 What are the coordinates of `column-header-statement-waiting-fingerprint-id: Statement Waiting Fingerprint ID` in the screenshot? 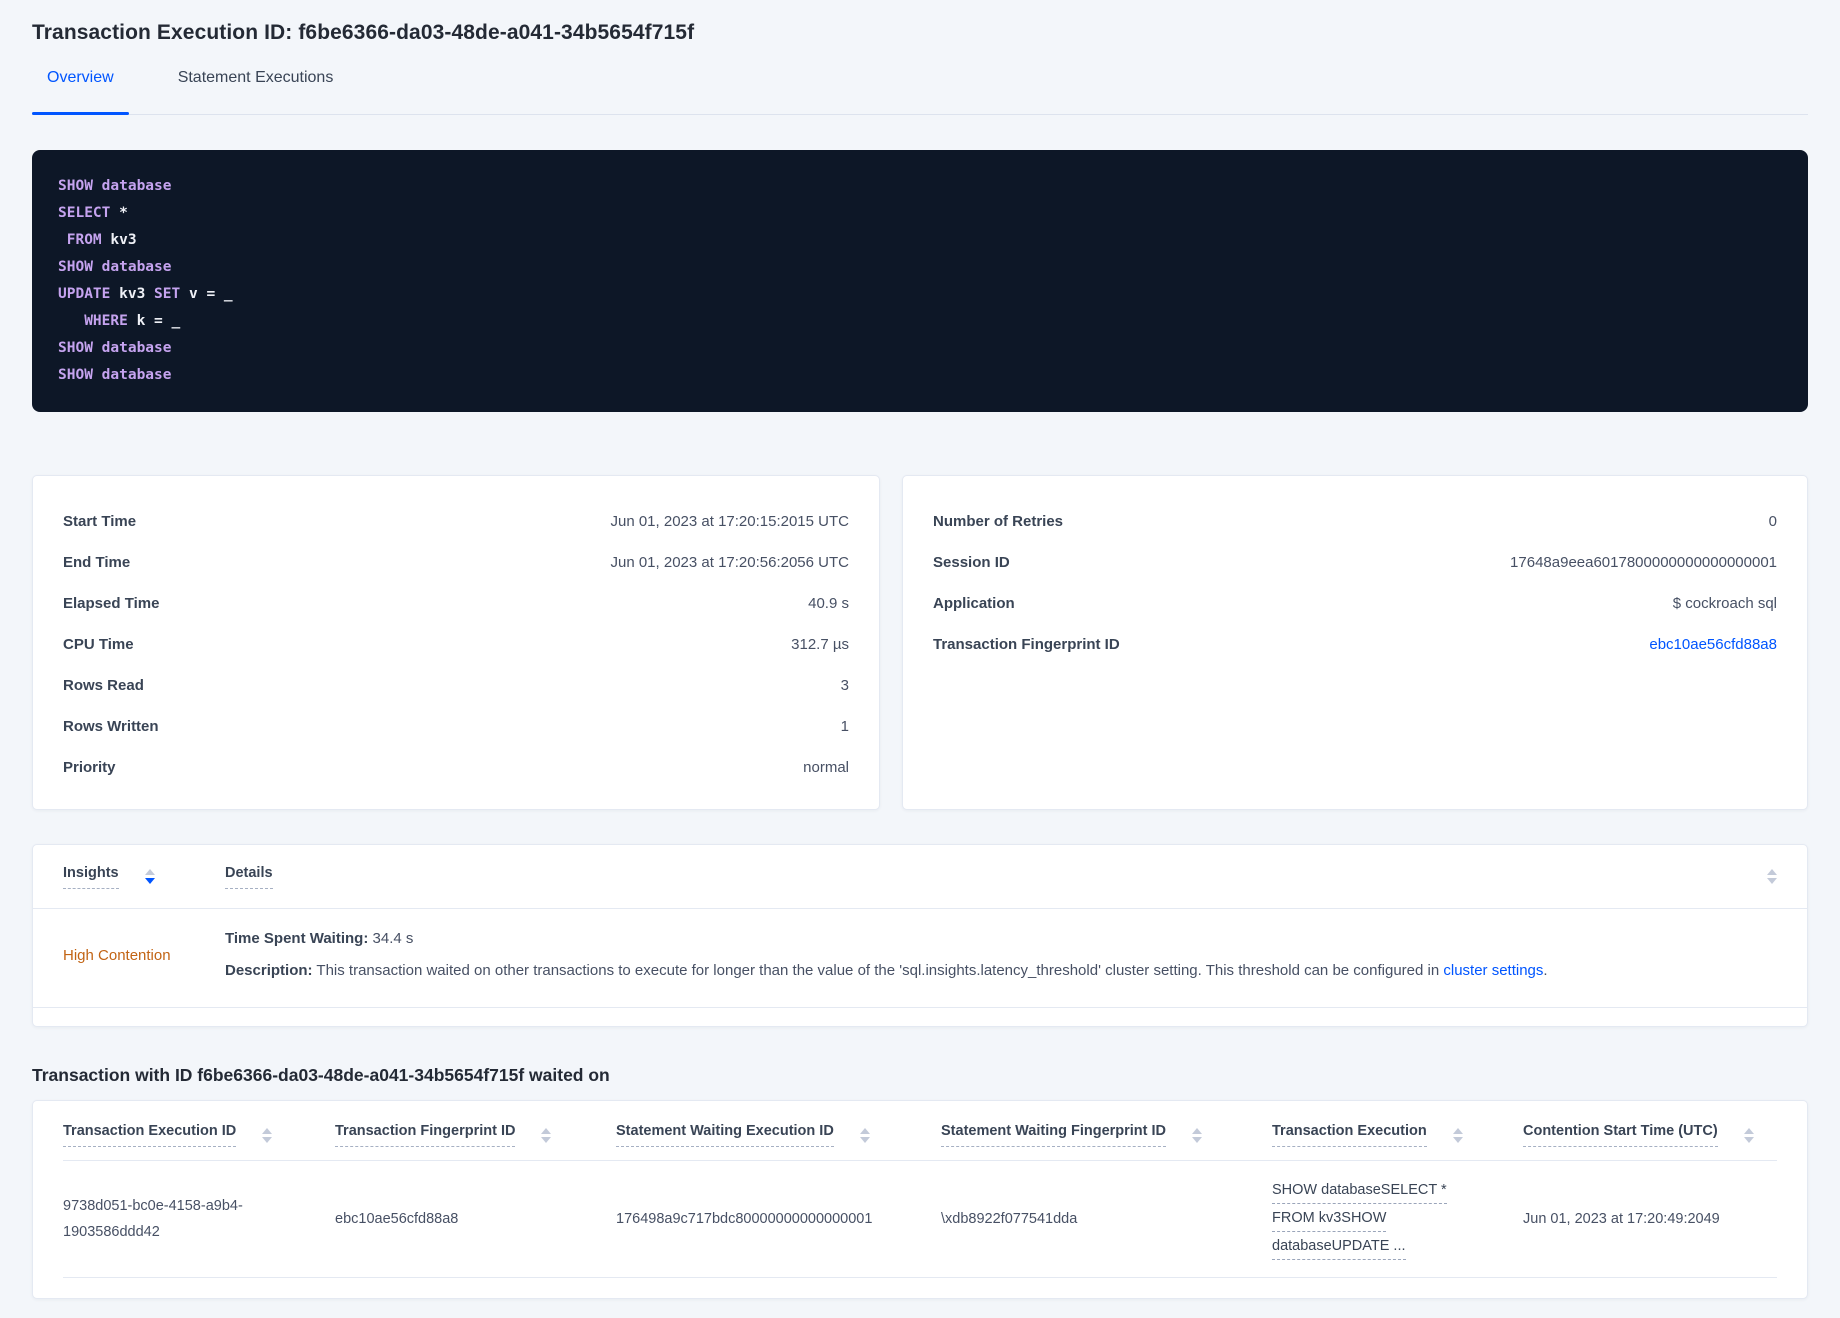 It's located at (1106, 1141).